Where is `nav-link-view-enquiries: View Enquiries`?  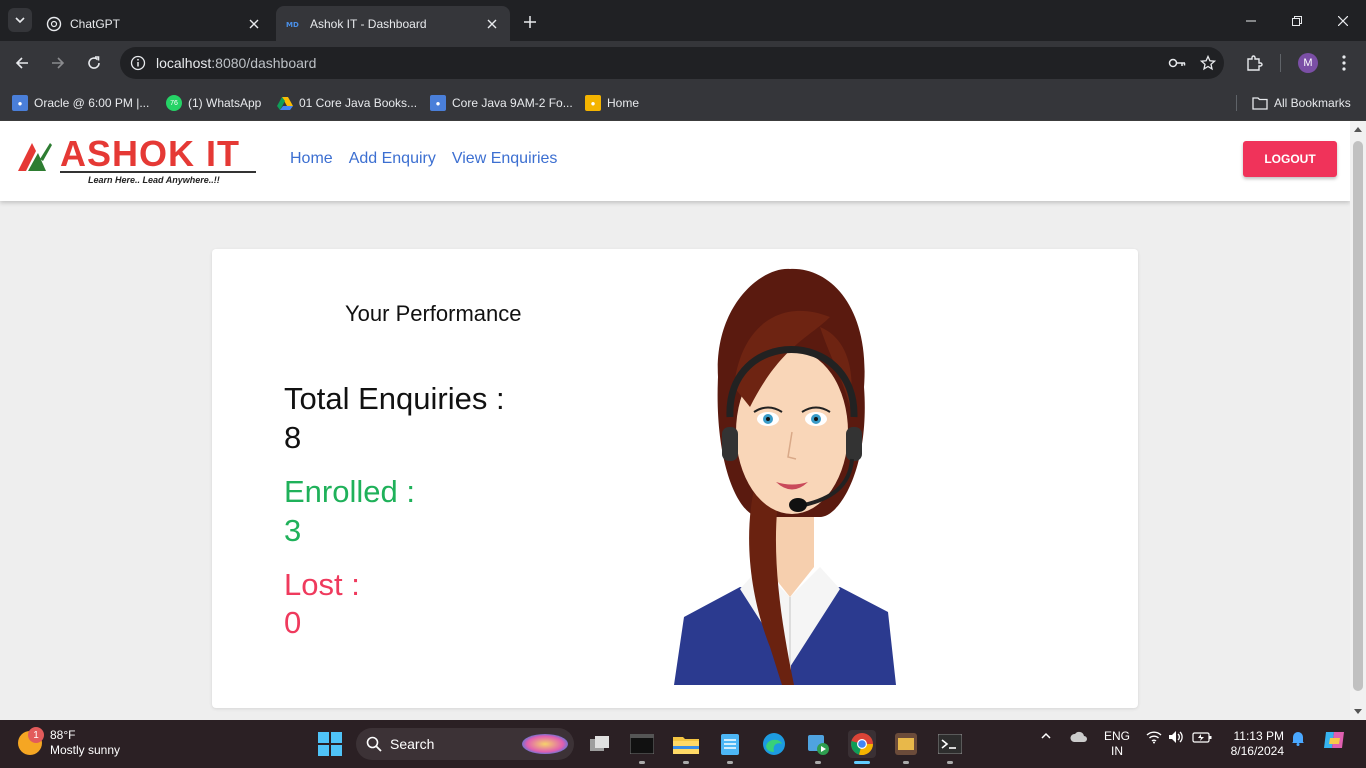
nav-link-view-enquiries: View Enquiries is located at coordinates (505, 159).